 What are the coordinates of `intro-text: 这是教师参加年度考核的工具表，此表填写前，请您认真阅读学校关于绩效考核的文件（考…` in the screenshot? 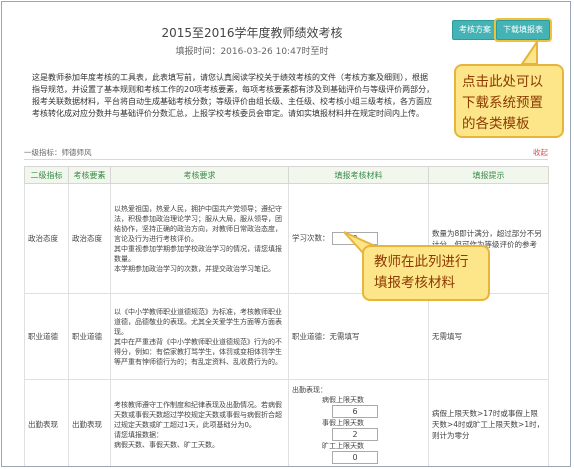 It's located at (237, 96).